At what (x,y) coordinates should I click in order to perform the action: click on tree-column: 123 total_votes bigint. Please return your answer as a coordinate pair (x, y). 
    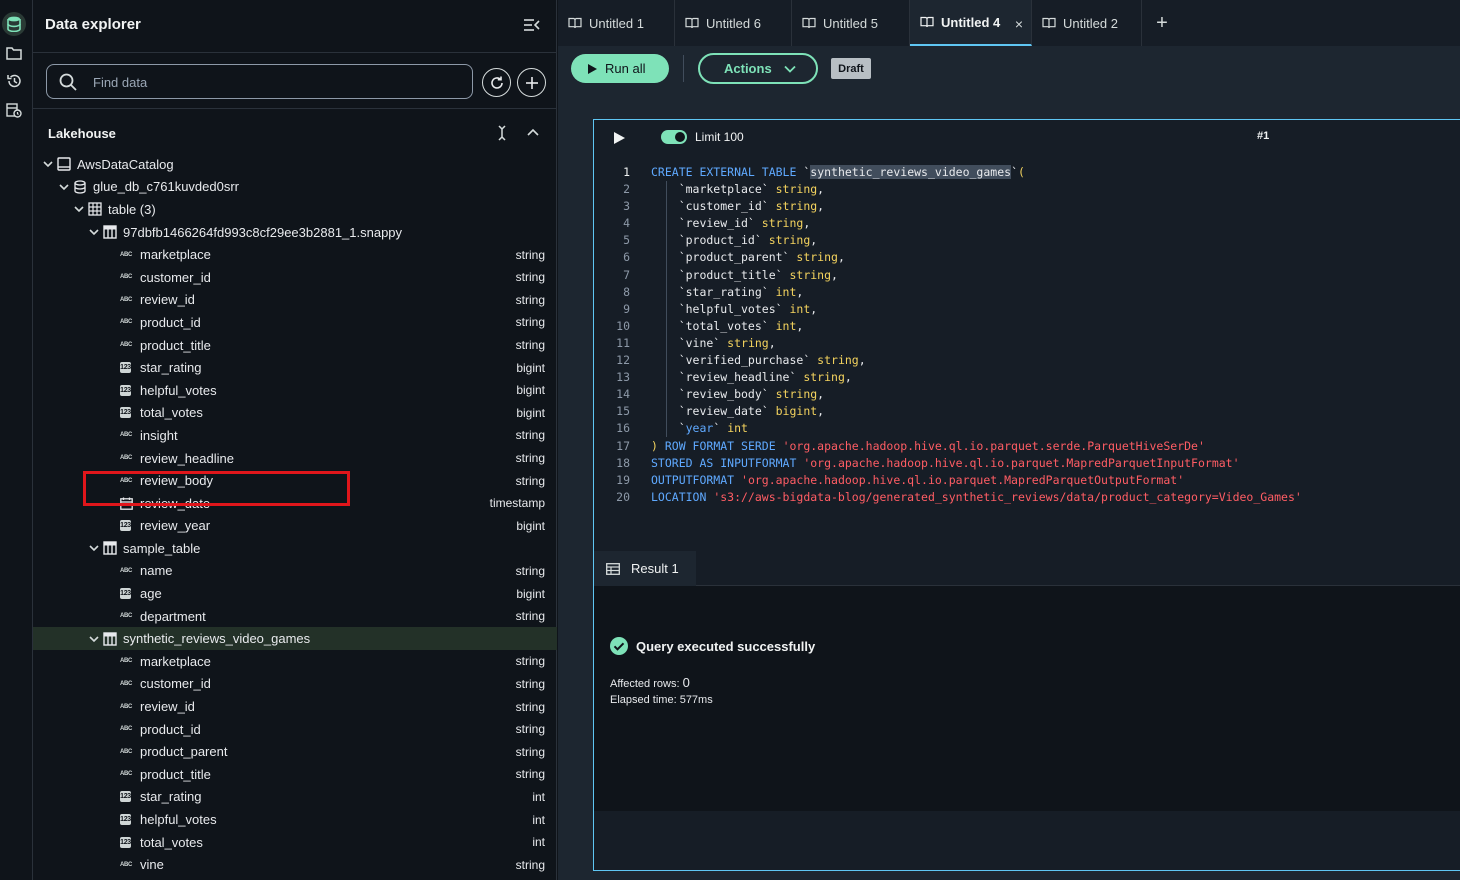
    Looking at the image, I should click on (295, 413).